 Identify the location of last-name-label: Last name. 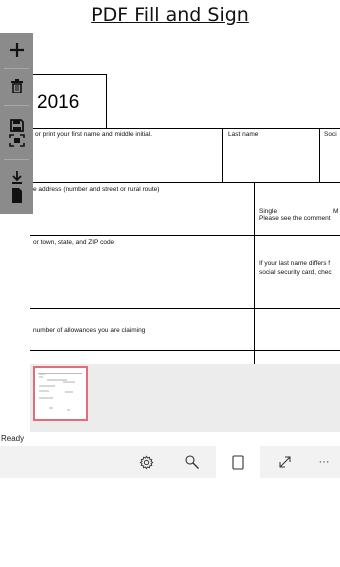
(243, 134).